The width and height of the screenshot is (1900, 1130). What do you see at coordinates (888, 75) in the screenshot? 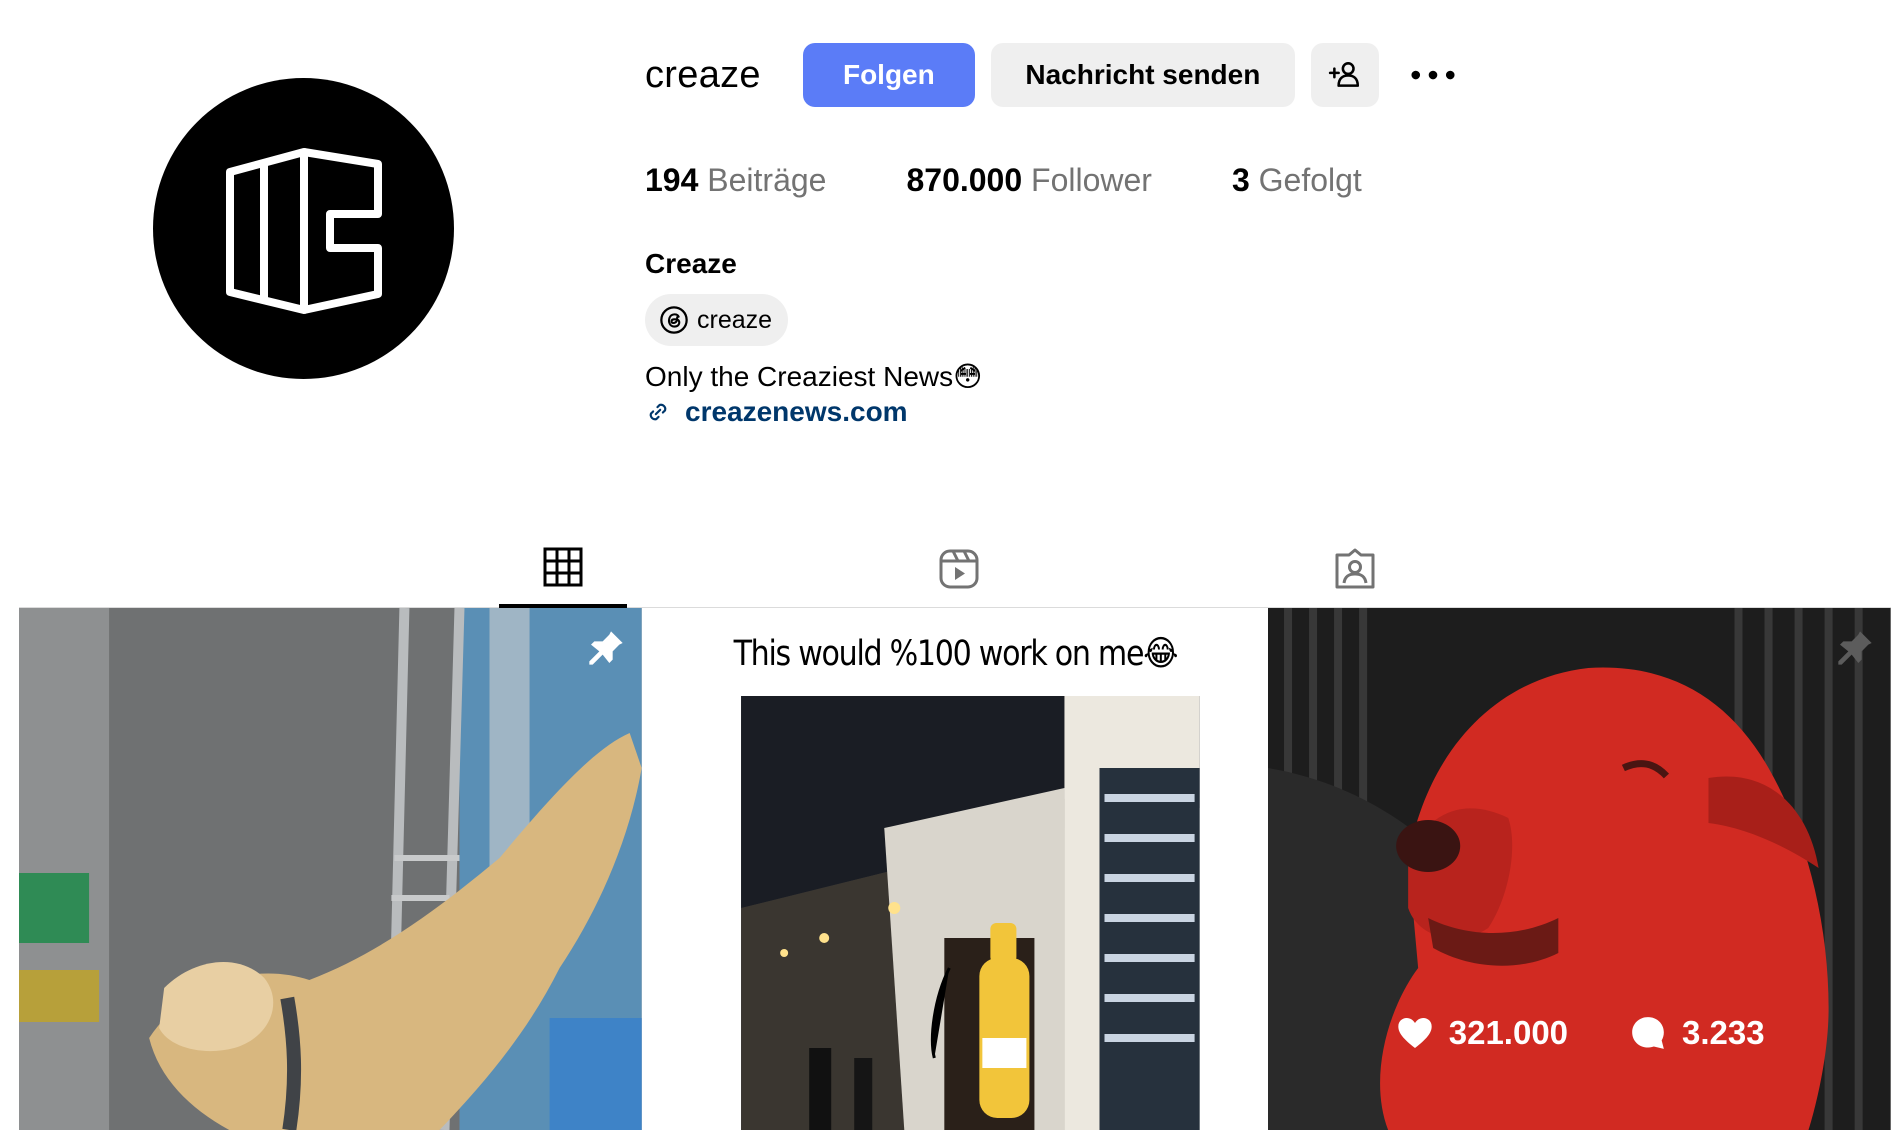
I see `follow-button: Folgen` at bounding box center [888, 75].